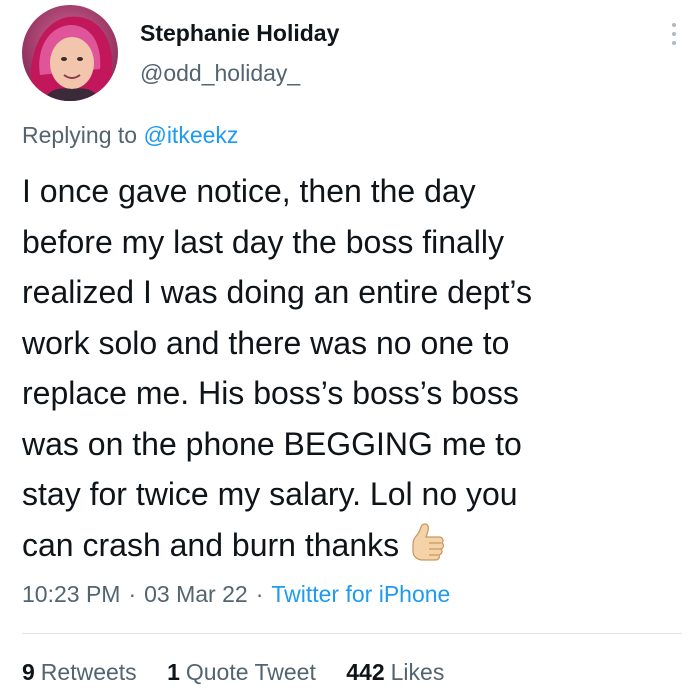 This screenshot has width=700, height=695. I want to click on retweets-count: 9, so click(28, 672).